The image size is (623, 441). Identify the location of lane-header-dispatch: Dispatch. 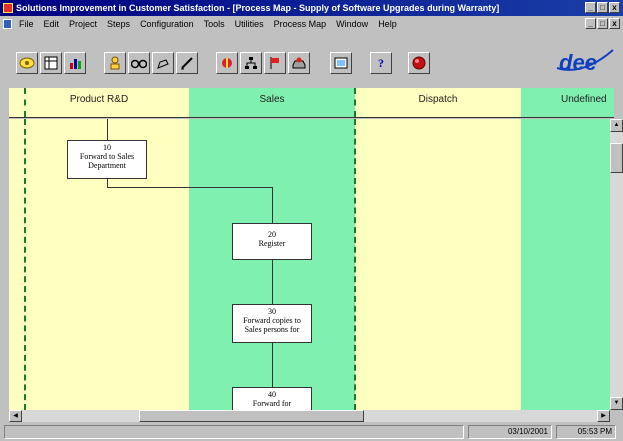
(438, 102).